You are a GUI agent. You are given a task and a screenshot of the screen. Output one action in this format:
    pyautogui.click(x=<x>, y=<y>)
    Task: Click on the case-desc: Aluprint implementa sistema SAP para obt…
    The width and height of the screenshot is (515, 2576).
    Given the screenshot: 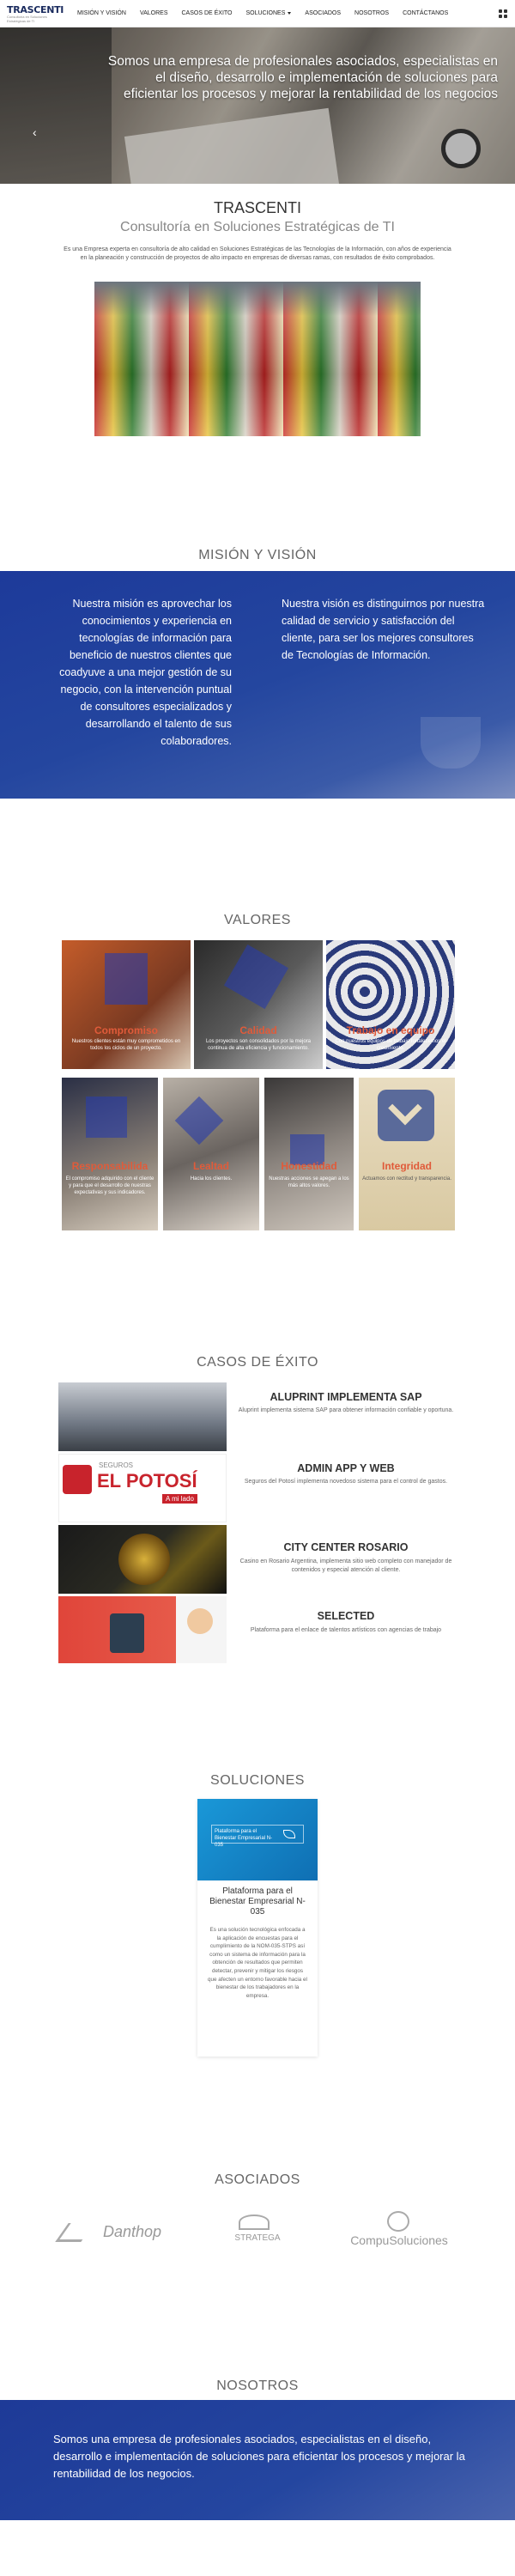 What is the action you would take?
    pyautogui.click(x=346, y=1410)
    